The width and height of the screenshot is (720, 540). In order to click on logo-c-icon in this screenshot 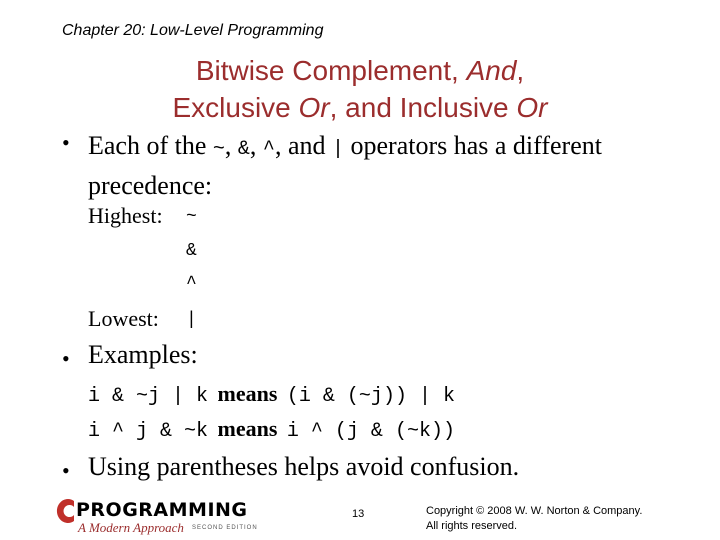, I will do `click(65, 511)`.